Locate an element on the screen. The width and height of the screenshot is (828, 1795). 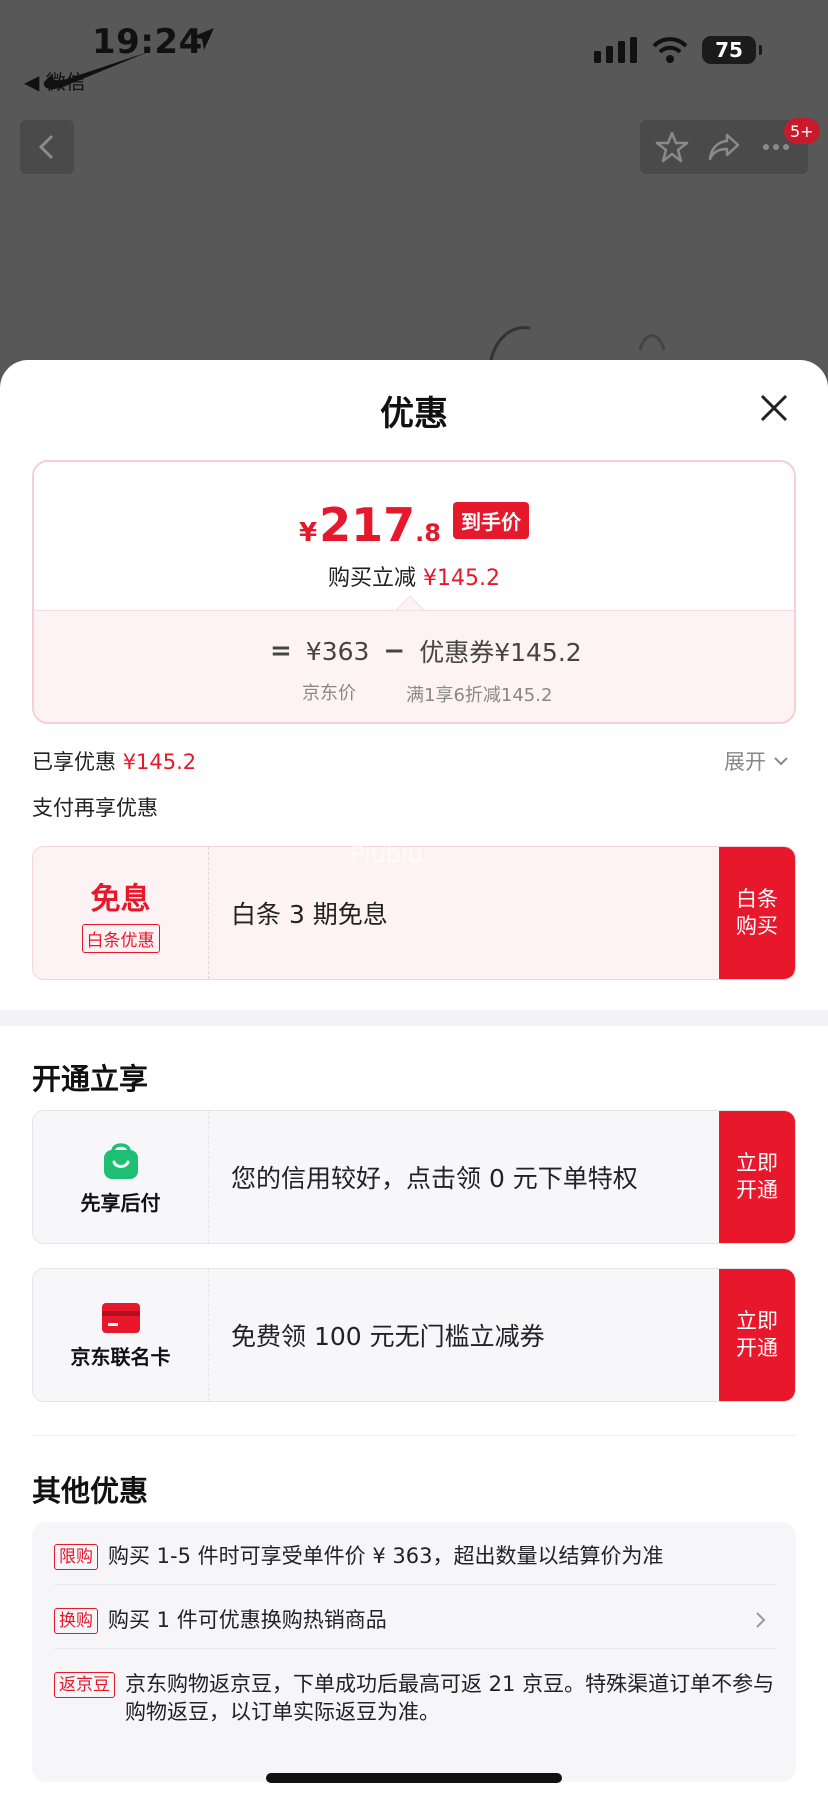
final-price-tag: 到手价 is located at coordinates (490, 520).